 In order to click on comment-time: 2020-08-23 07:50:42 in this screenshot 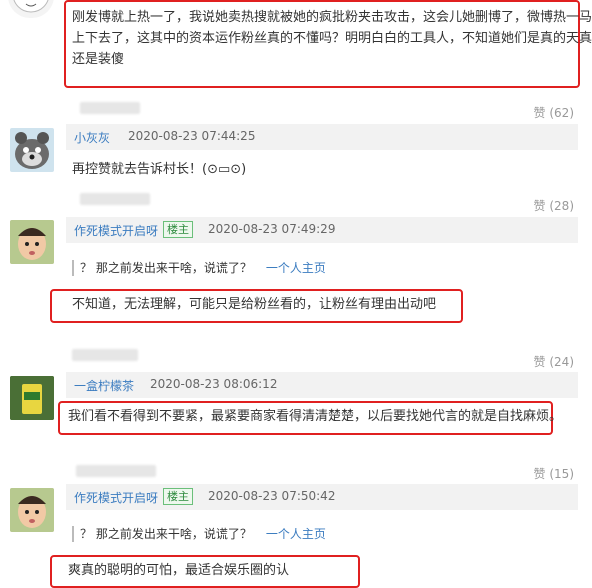, I will do `click(272, 496)`.